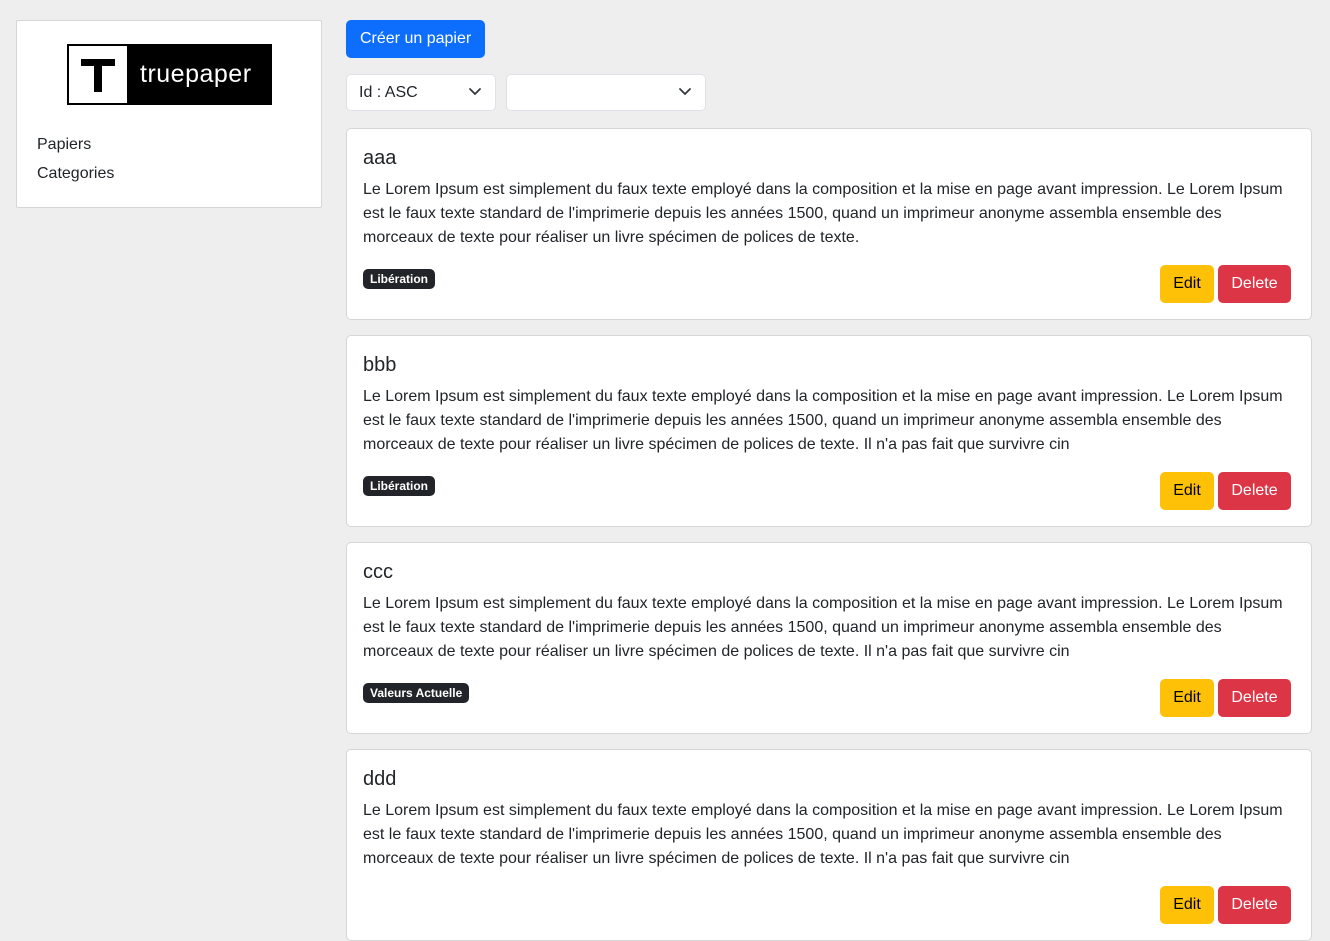 This screenshot has width=1330, height=941. What do you see at coordinates (380, 365) in the screenshot?
I see `paper-title: bbb` at bounding box center [380, 365].